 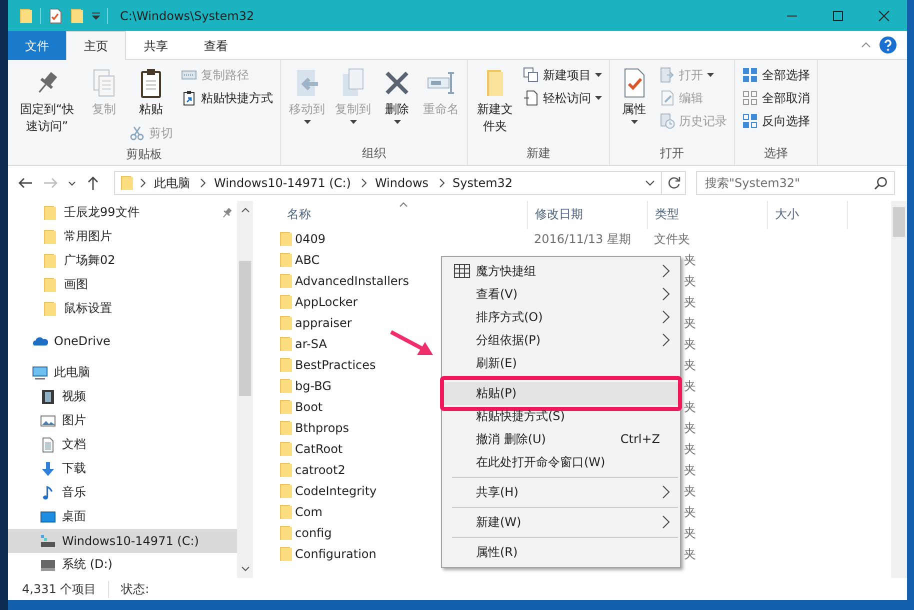 What do you see at coordinates (776, 121) in the screenshot?
I see `ribbon-button: 反向选择` at bounding box center [776, 121].